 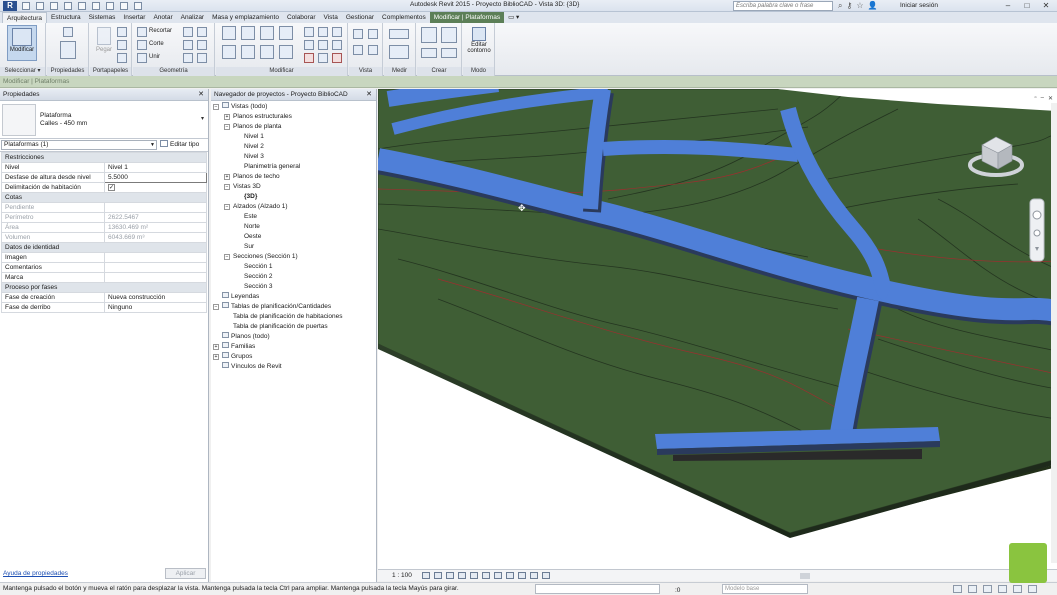 I want to click on design-option-select: Modelo base, so click(x=765, y=589).